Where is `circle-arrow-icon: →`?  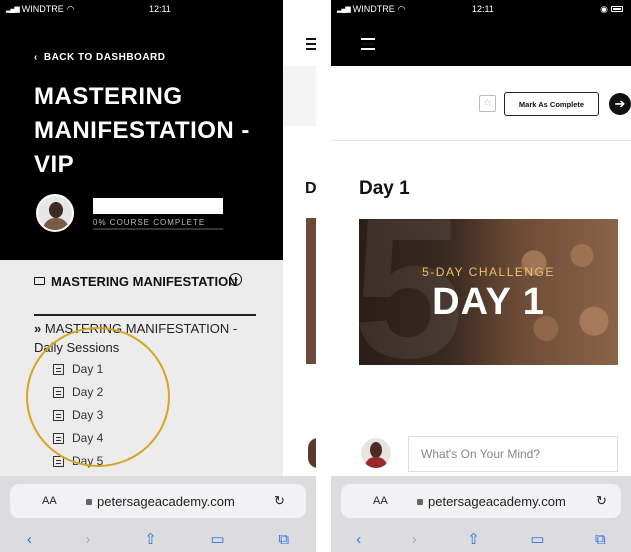 circle-arrow-icon: → is located at coordinates (235, 279).